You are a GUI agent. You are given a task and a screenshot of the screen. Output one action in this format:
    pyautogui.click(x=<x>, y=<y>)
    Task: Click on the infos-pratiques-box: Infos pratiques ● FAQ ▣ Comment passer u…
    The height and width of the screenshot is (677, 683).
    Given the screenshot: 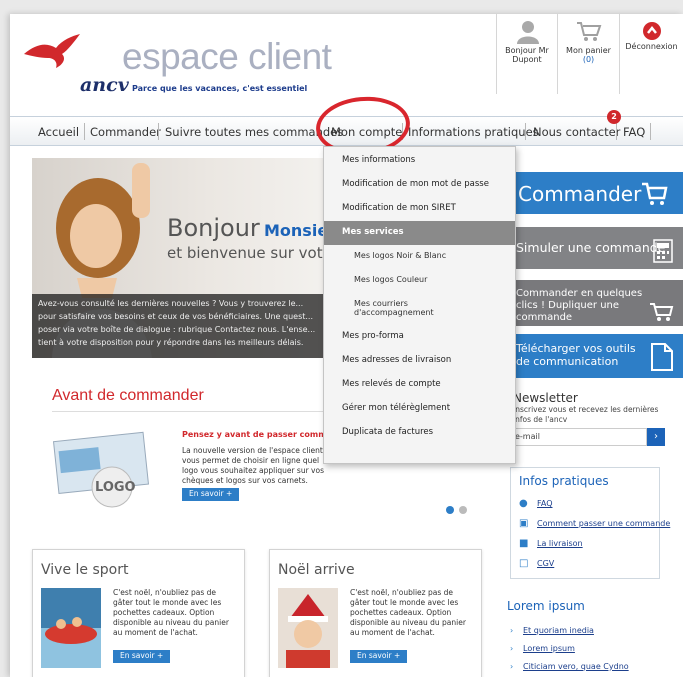 What is the action you would take?
    pyautogui.click(x=590, y=523)
    